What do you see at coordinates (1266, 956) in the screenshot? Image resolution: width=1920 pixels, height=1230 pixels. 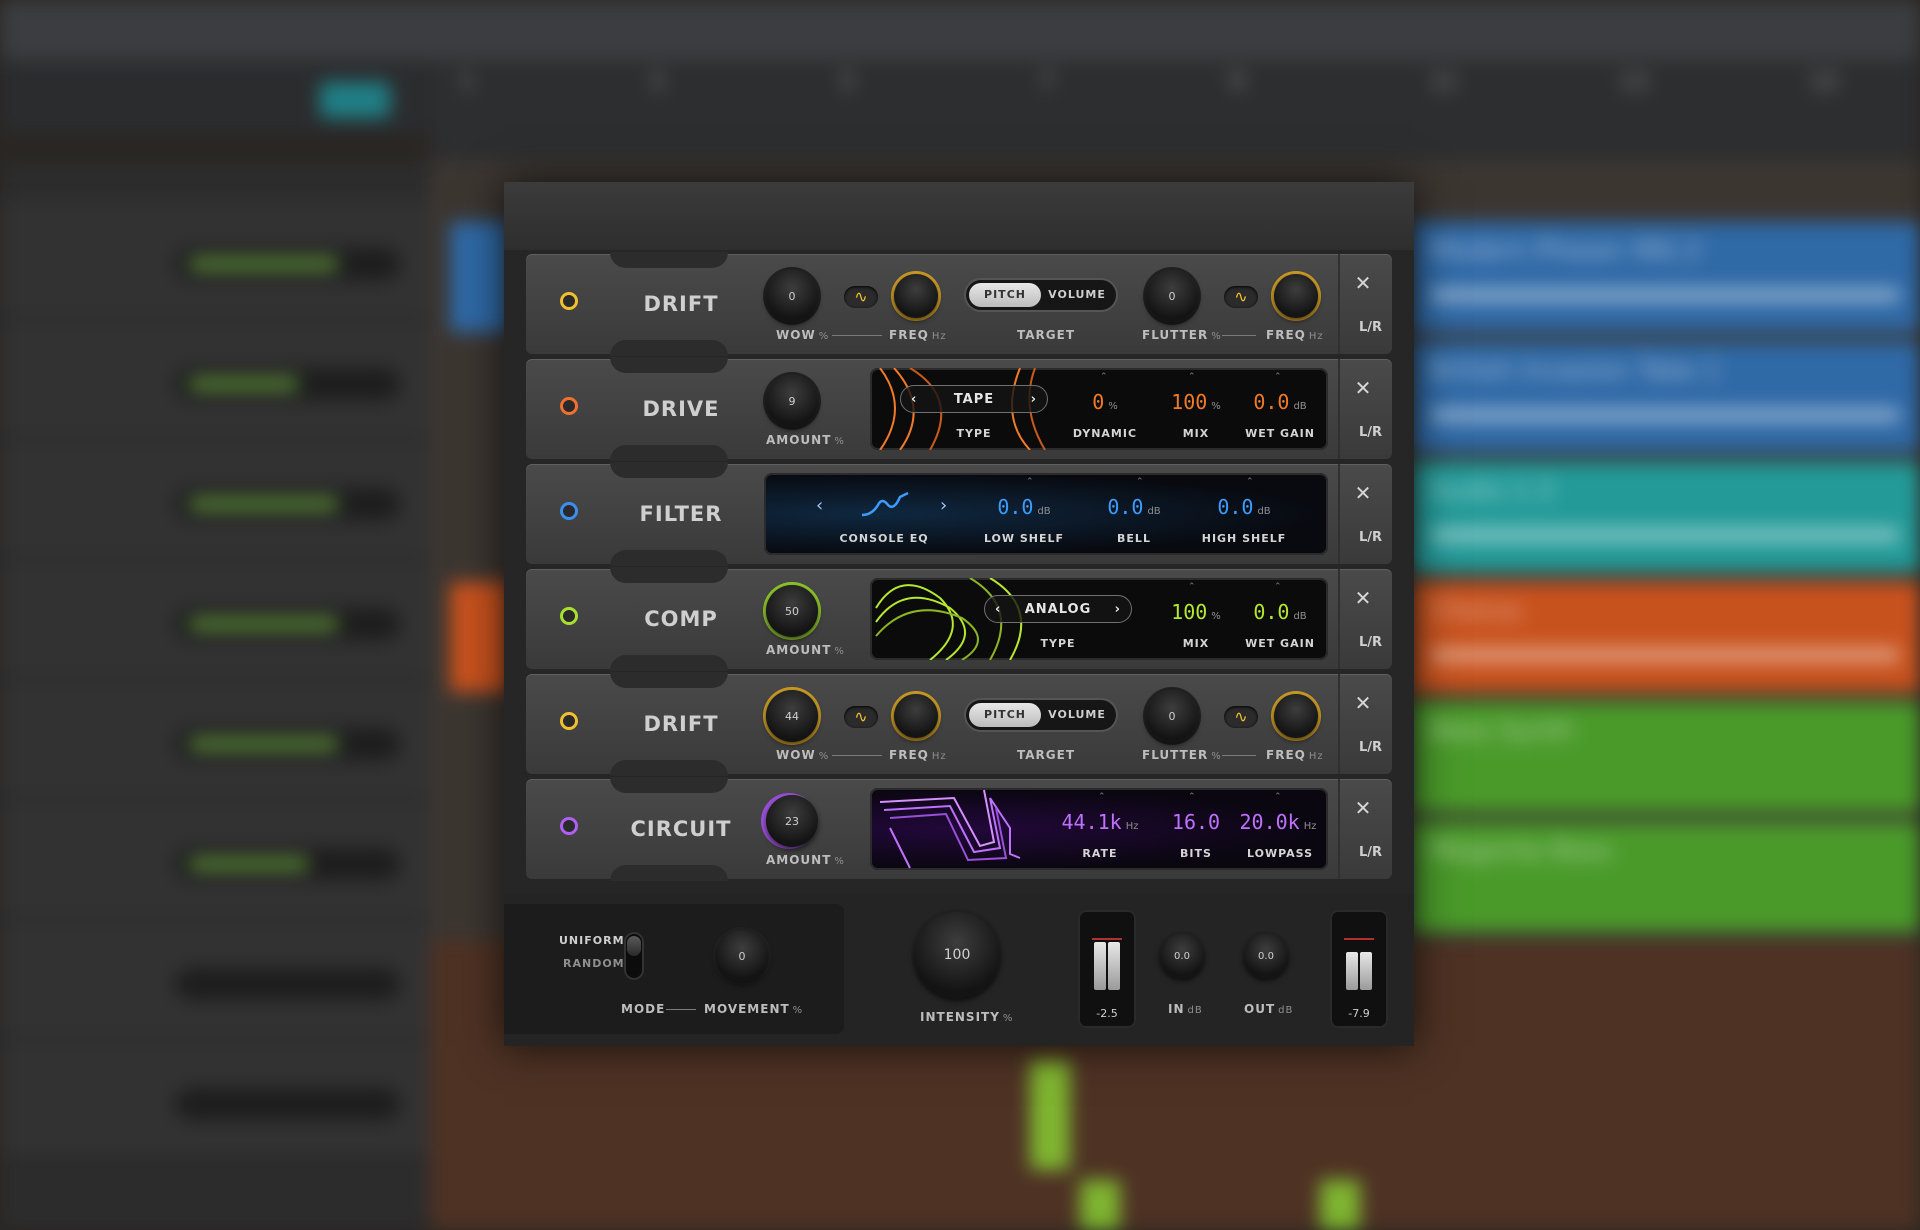 I see `out-gain-knob: 0.0` at bounding box center [1266, 956].